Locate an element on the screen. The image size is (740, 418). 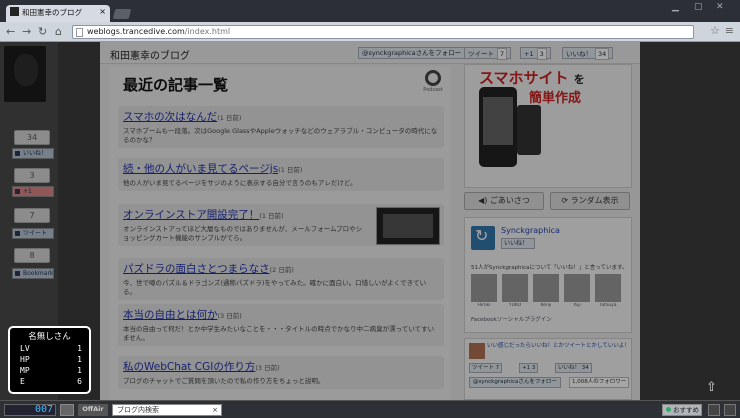
friend-name: YUKO is located at coordinates (515, 305).